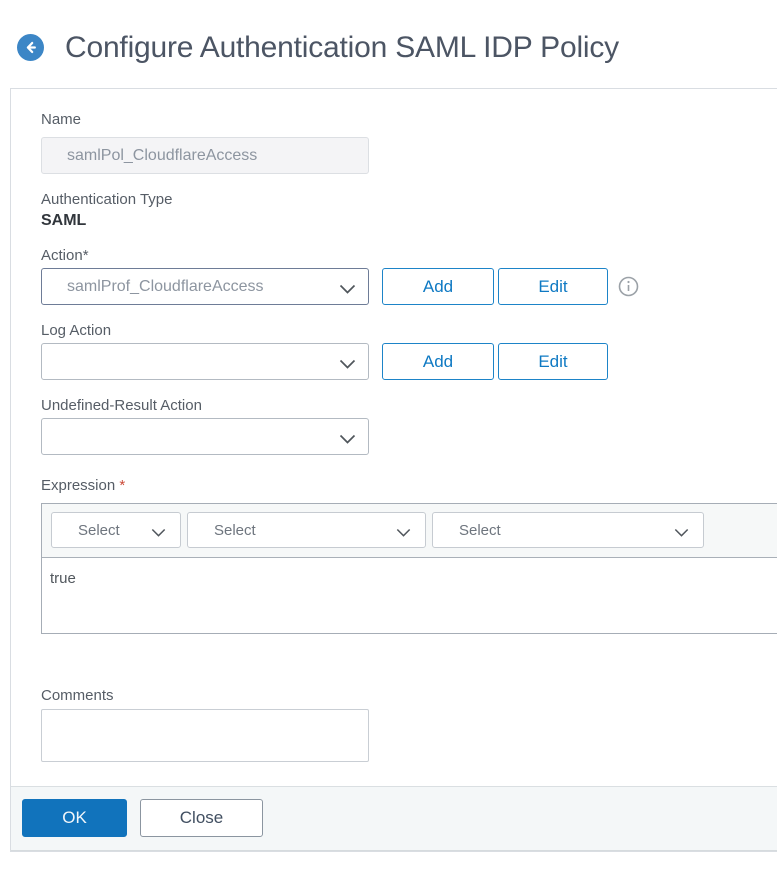 This screenshot has width=777, height=877. What do you see at coordinates (61, 119) in the screenshot?
I see `name-label: Name` at bounding box center [61, 119].